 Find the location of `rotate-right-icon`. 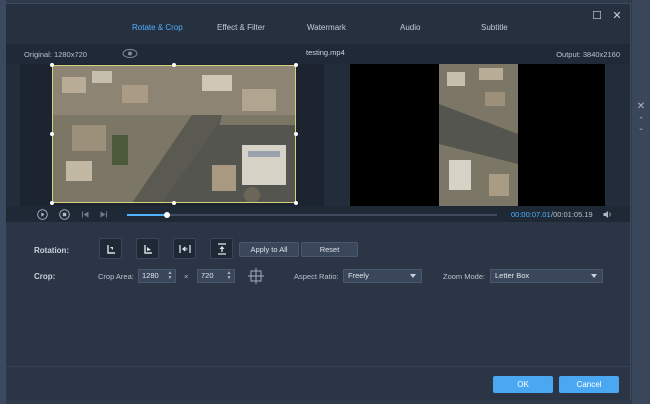

rotate-right-icon is located at coordinates (148, 249).